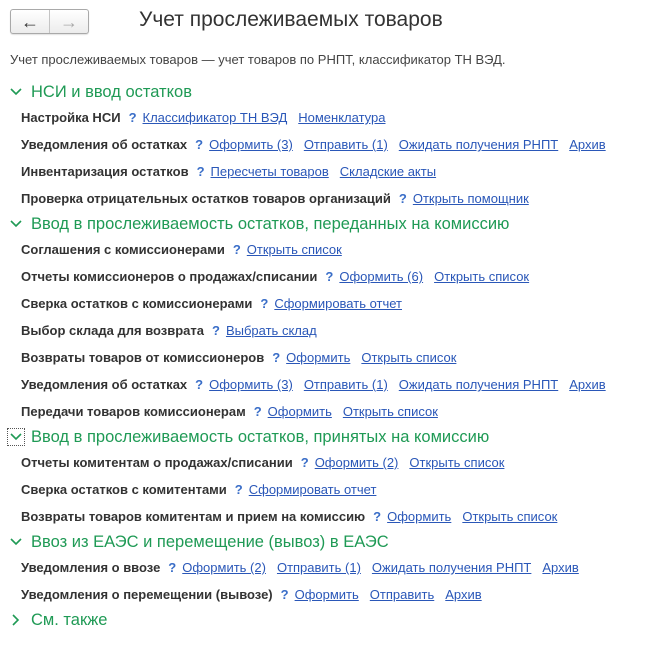 This screenshot has width=669, height=651. What do you see at coordinates (143, 357) in the screenshot?
I see `row-label: Возвраты товаров от комиссионеров` at bounding box center [143, 357].